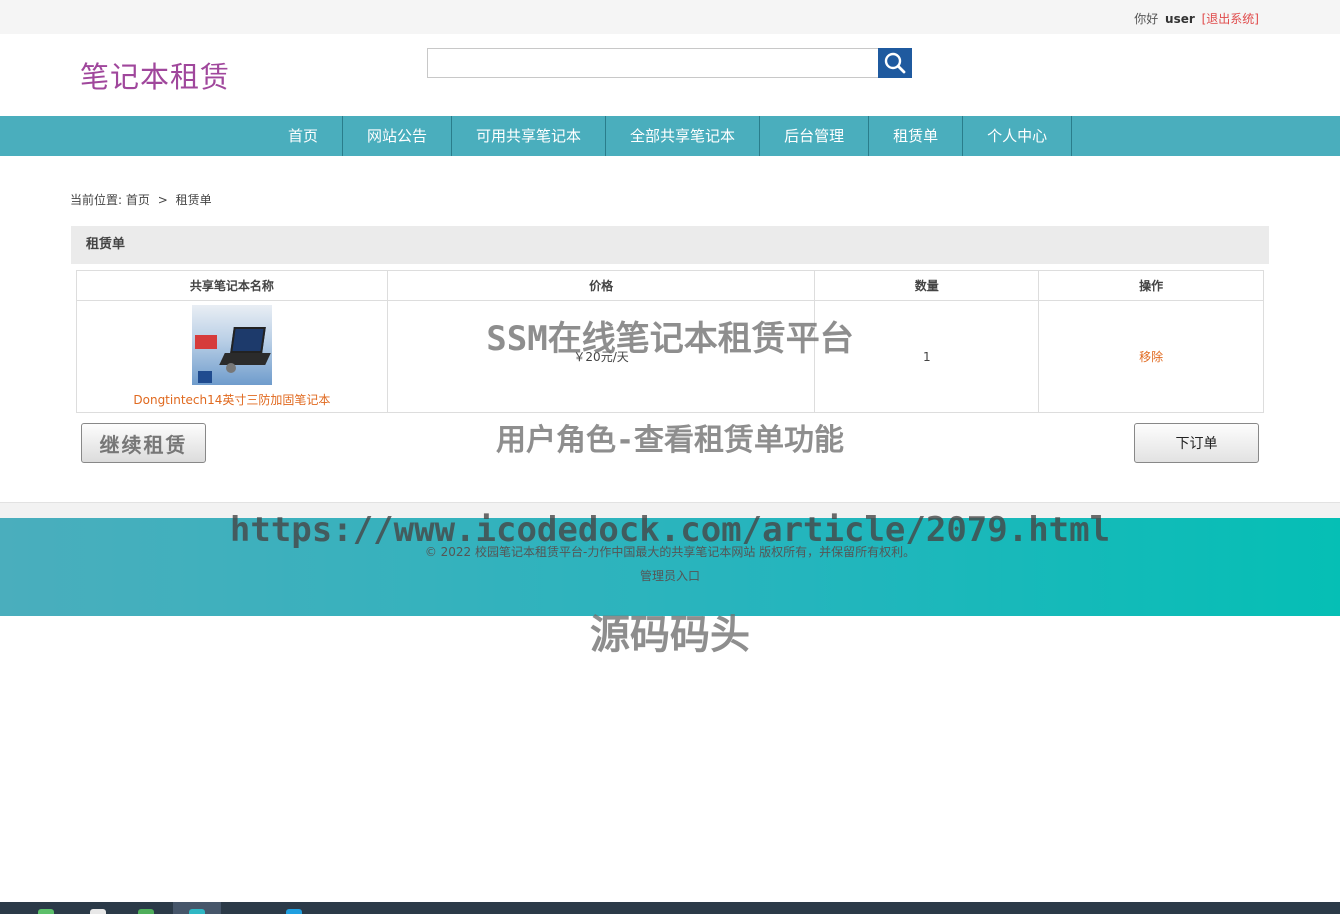  I want to click on table-header-row: 共享笔记本名称 价格 数量 操作, so click(670, 285).